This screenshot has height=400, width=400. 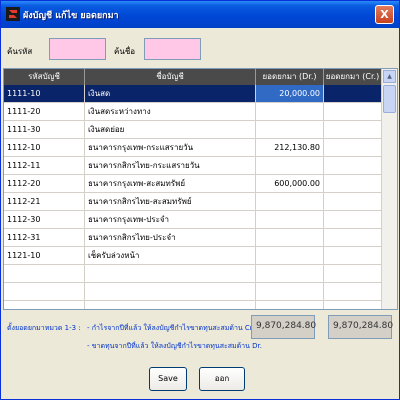 I want to click on cell-name: เช็ครับล่วงหน้า, so click(x=170, y=255).